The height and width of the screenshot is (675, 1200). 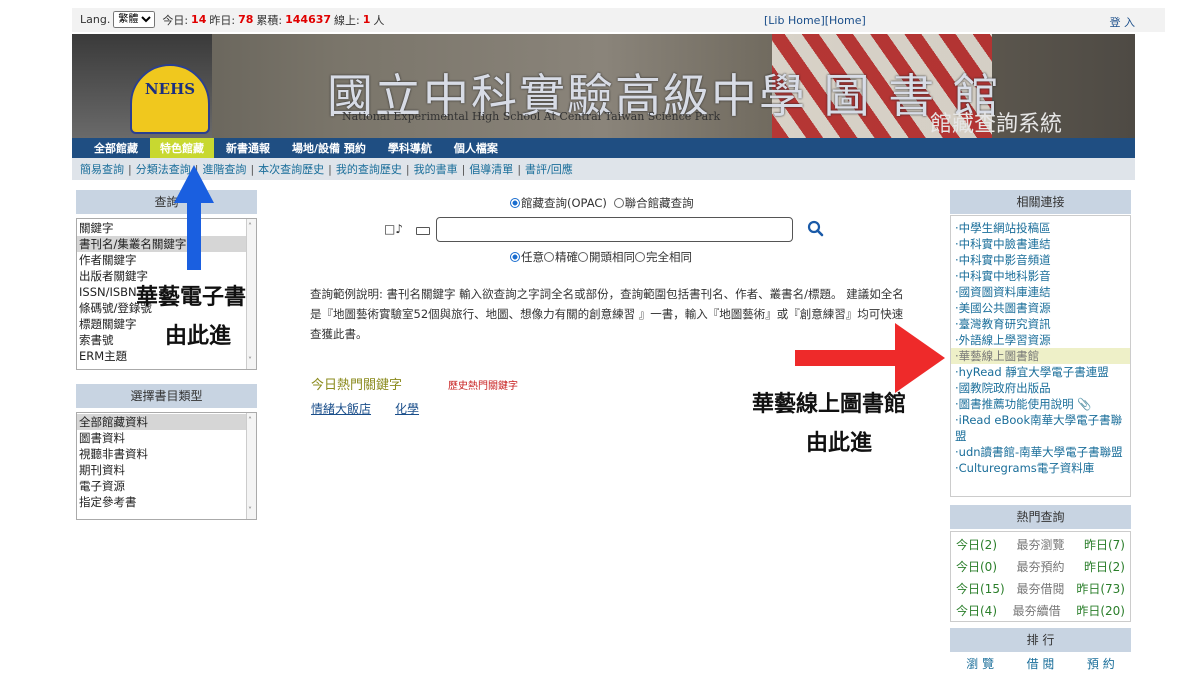 I want to click on tab-all-collections: 全部館藏, so click(x=116, y=148).